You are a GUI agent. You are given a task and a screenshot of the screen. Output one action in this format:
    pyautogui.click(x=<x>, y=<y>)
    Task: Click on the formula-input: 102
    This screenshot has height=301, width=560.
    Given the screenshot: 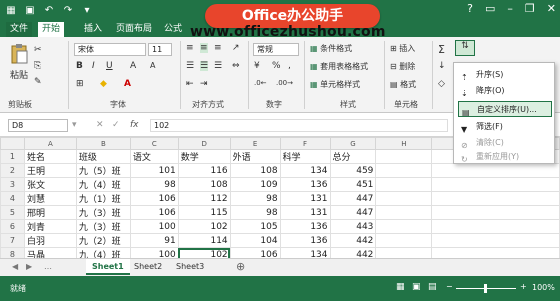 What is the action you would take?
    pyautogui.click(x=299, y=125)
    